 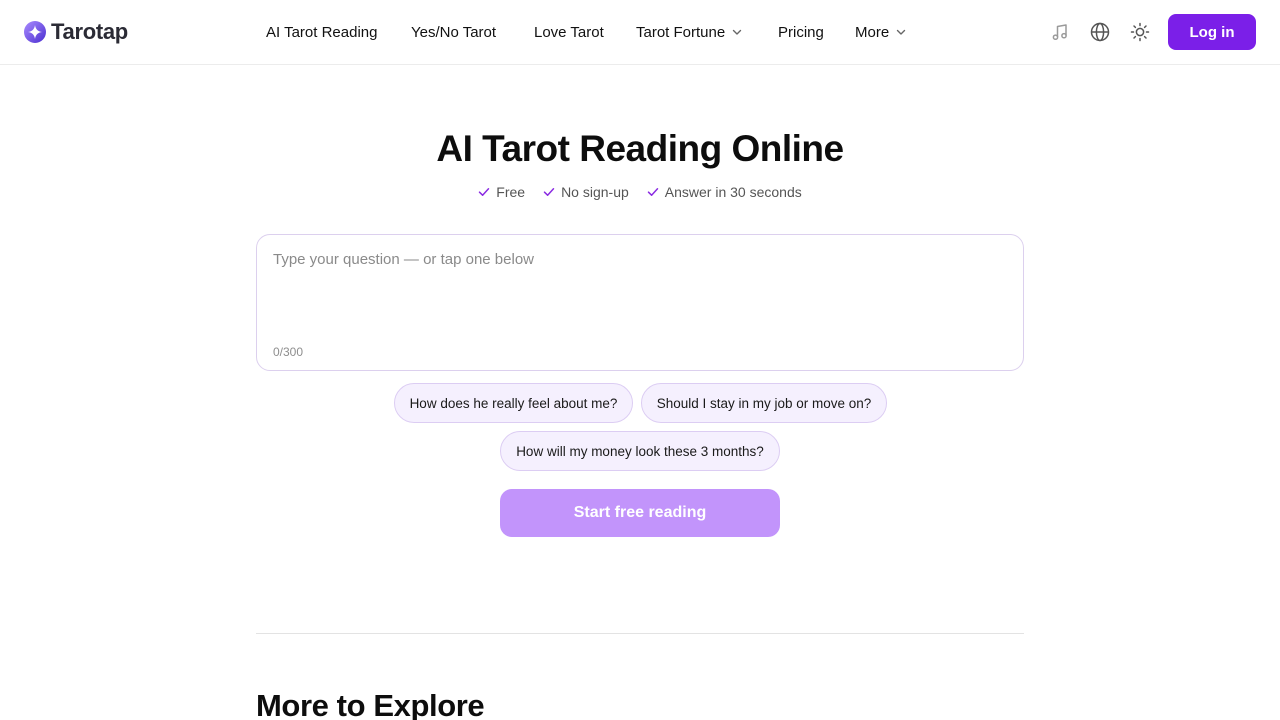 I want to click on feature-item: Free, so click(x=501, y=192).